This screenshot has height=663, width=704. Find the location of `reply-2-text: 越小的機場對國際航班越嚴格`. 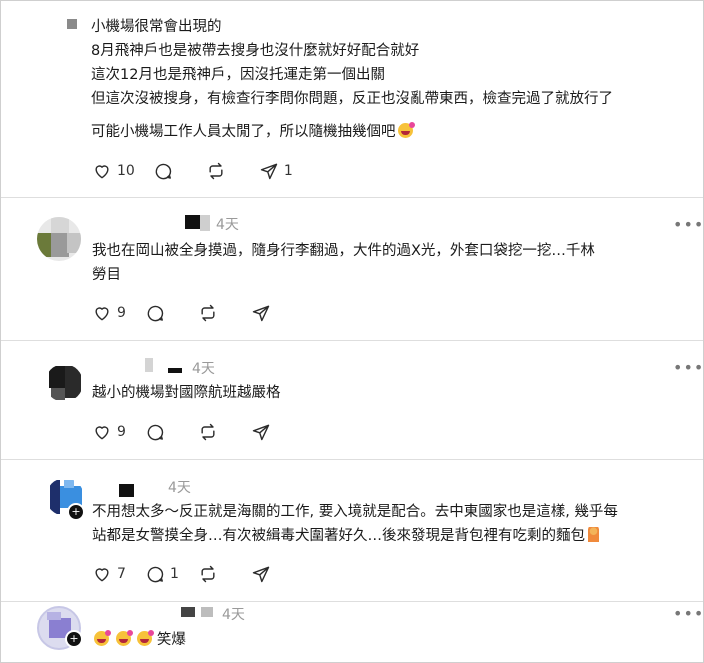

reply-2-text: 越小的機場對國際航班越嚴格 is located at coordinates (186, 393).